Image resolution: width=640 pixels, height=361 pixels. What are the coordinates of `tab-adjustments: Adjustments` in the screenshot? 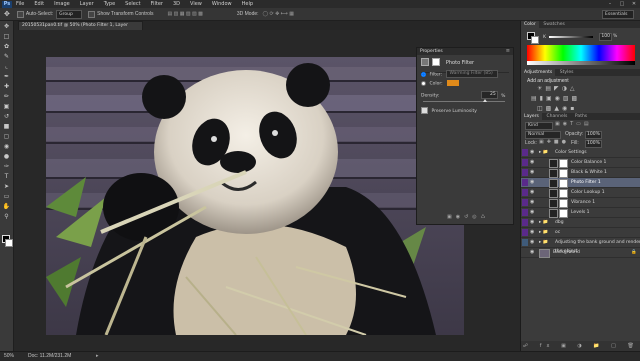 It's located at (538, 72).